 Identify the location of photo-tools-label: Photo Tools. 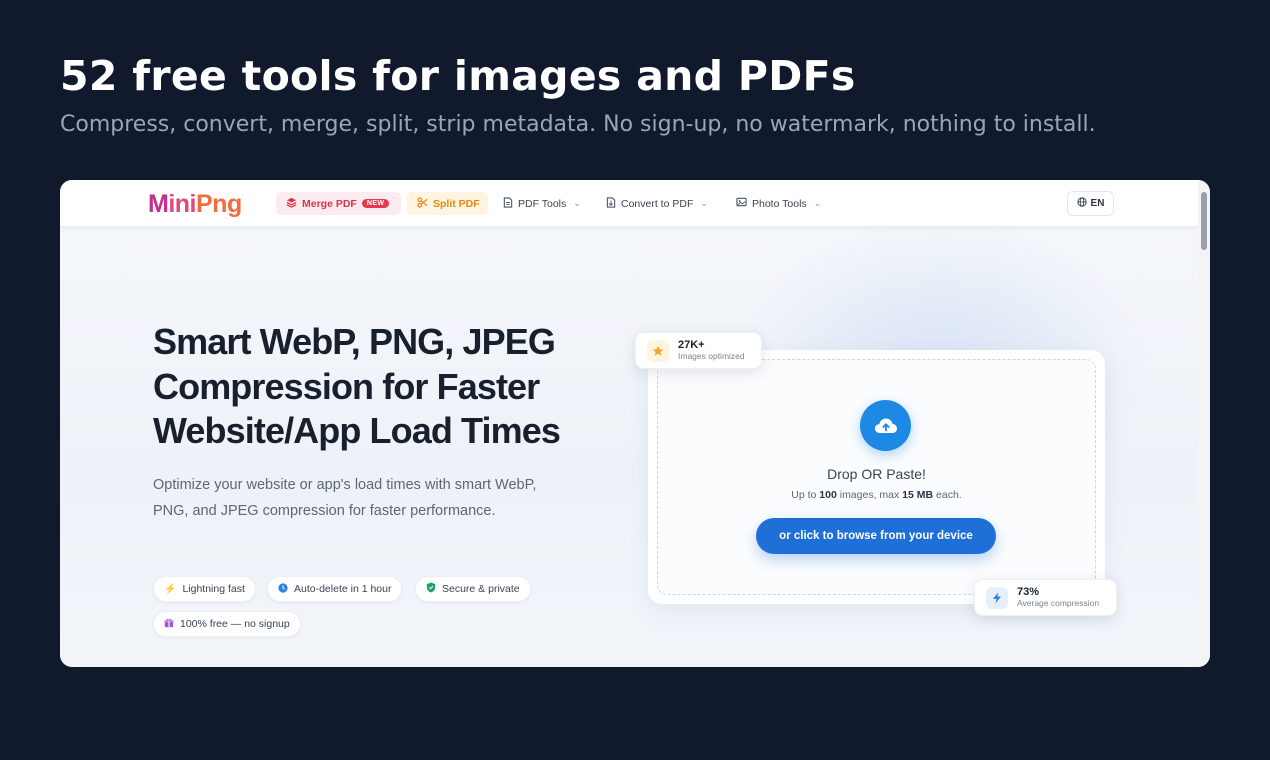
(779, 203).